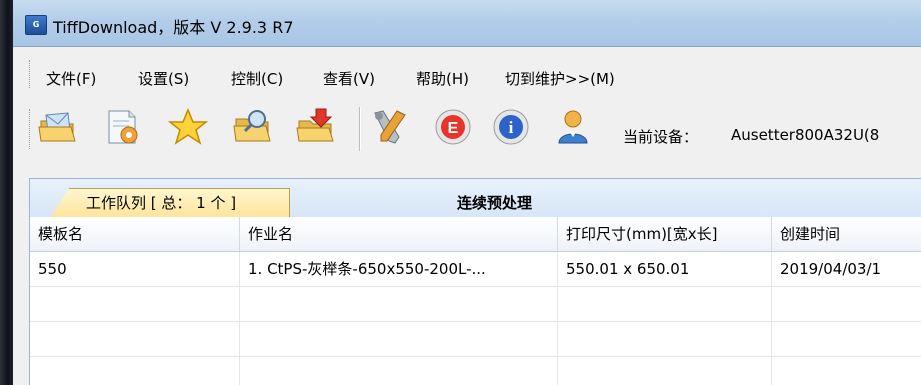 Image resolution: width=921 pixels, height=385 pixels. What do you see at coordinates (173, 27) in the screenshot?
I see `window-title: TiffDownload，版本 V 2.9.3 R7` at bounding box center [173, 27].